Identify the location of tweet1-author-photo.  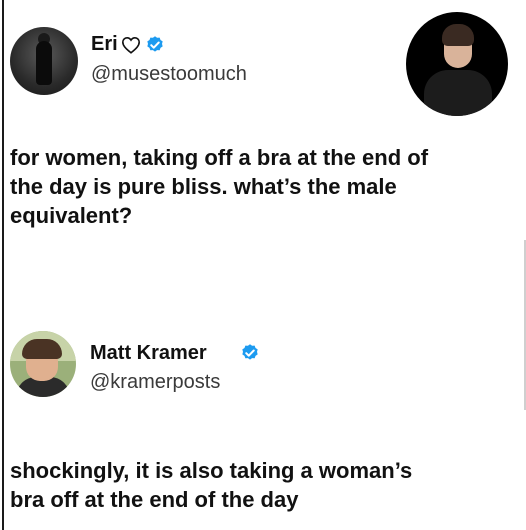
(457, 64).